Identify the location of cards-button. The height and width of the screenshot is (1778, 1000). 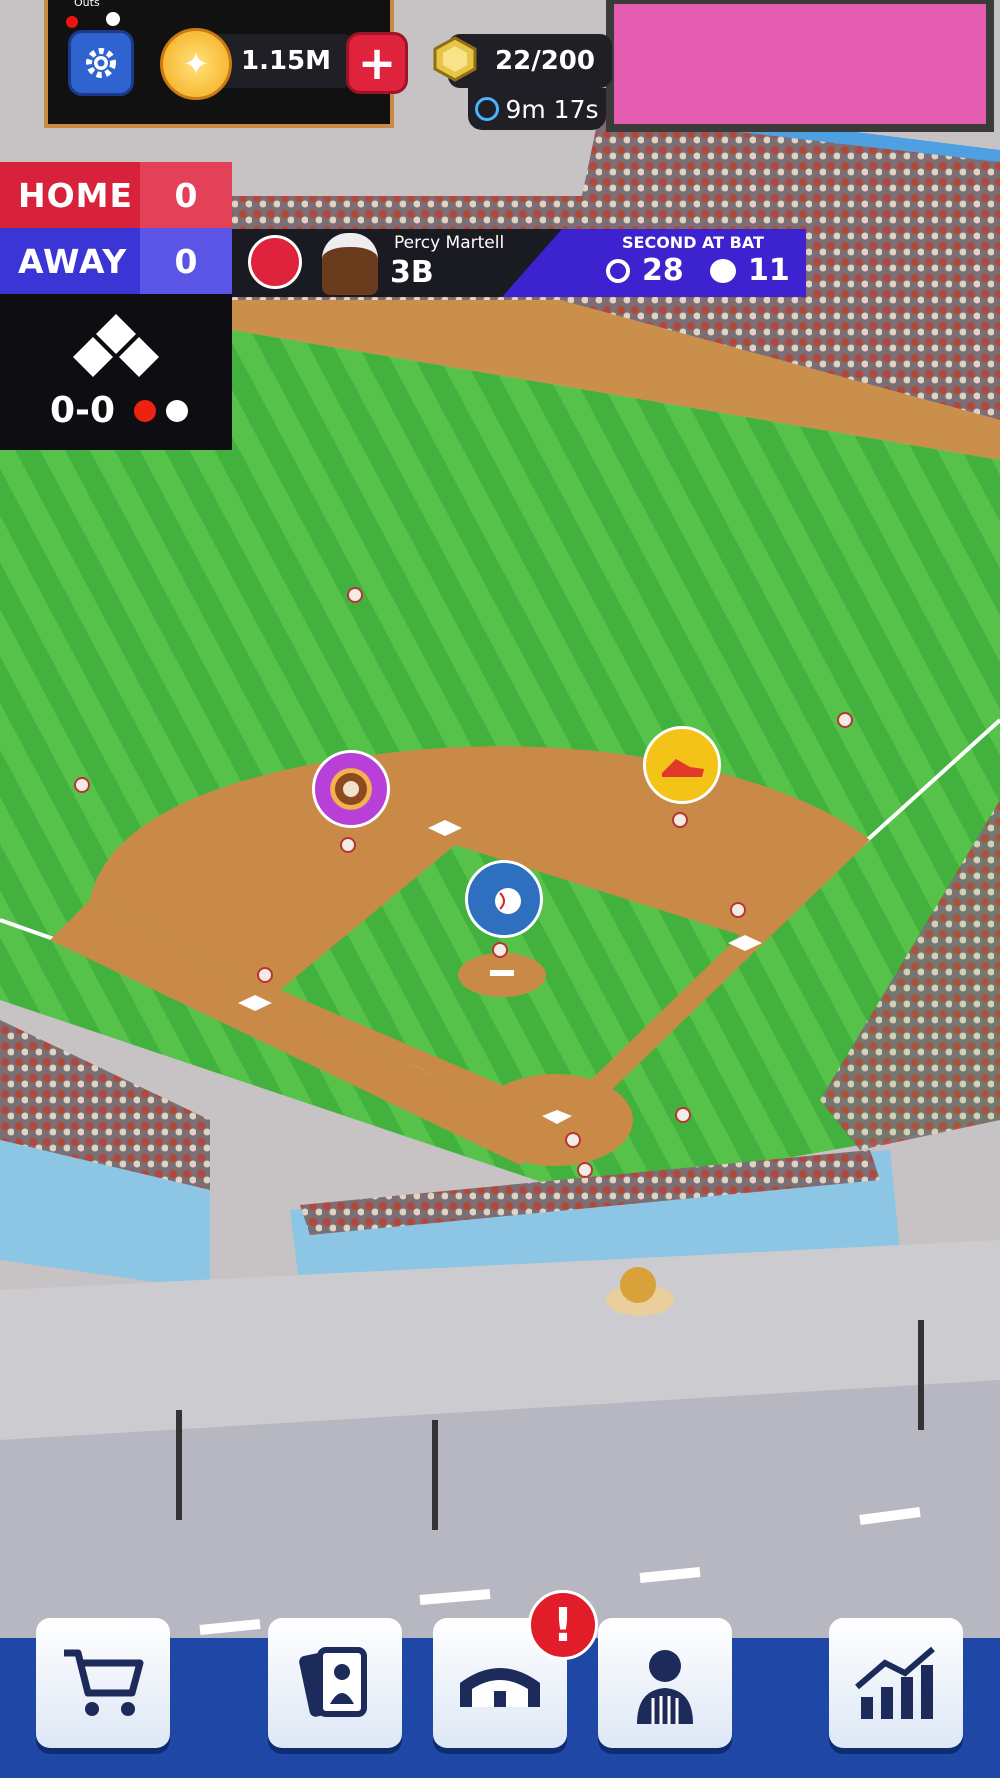
(335, 1683).